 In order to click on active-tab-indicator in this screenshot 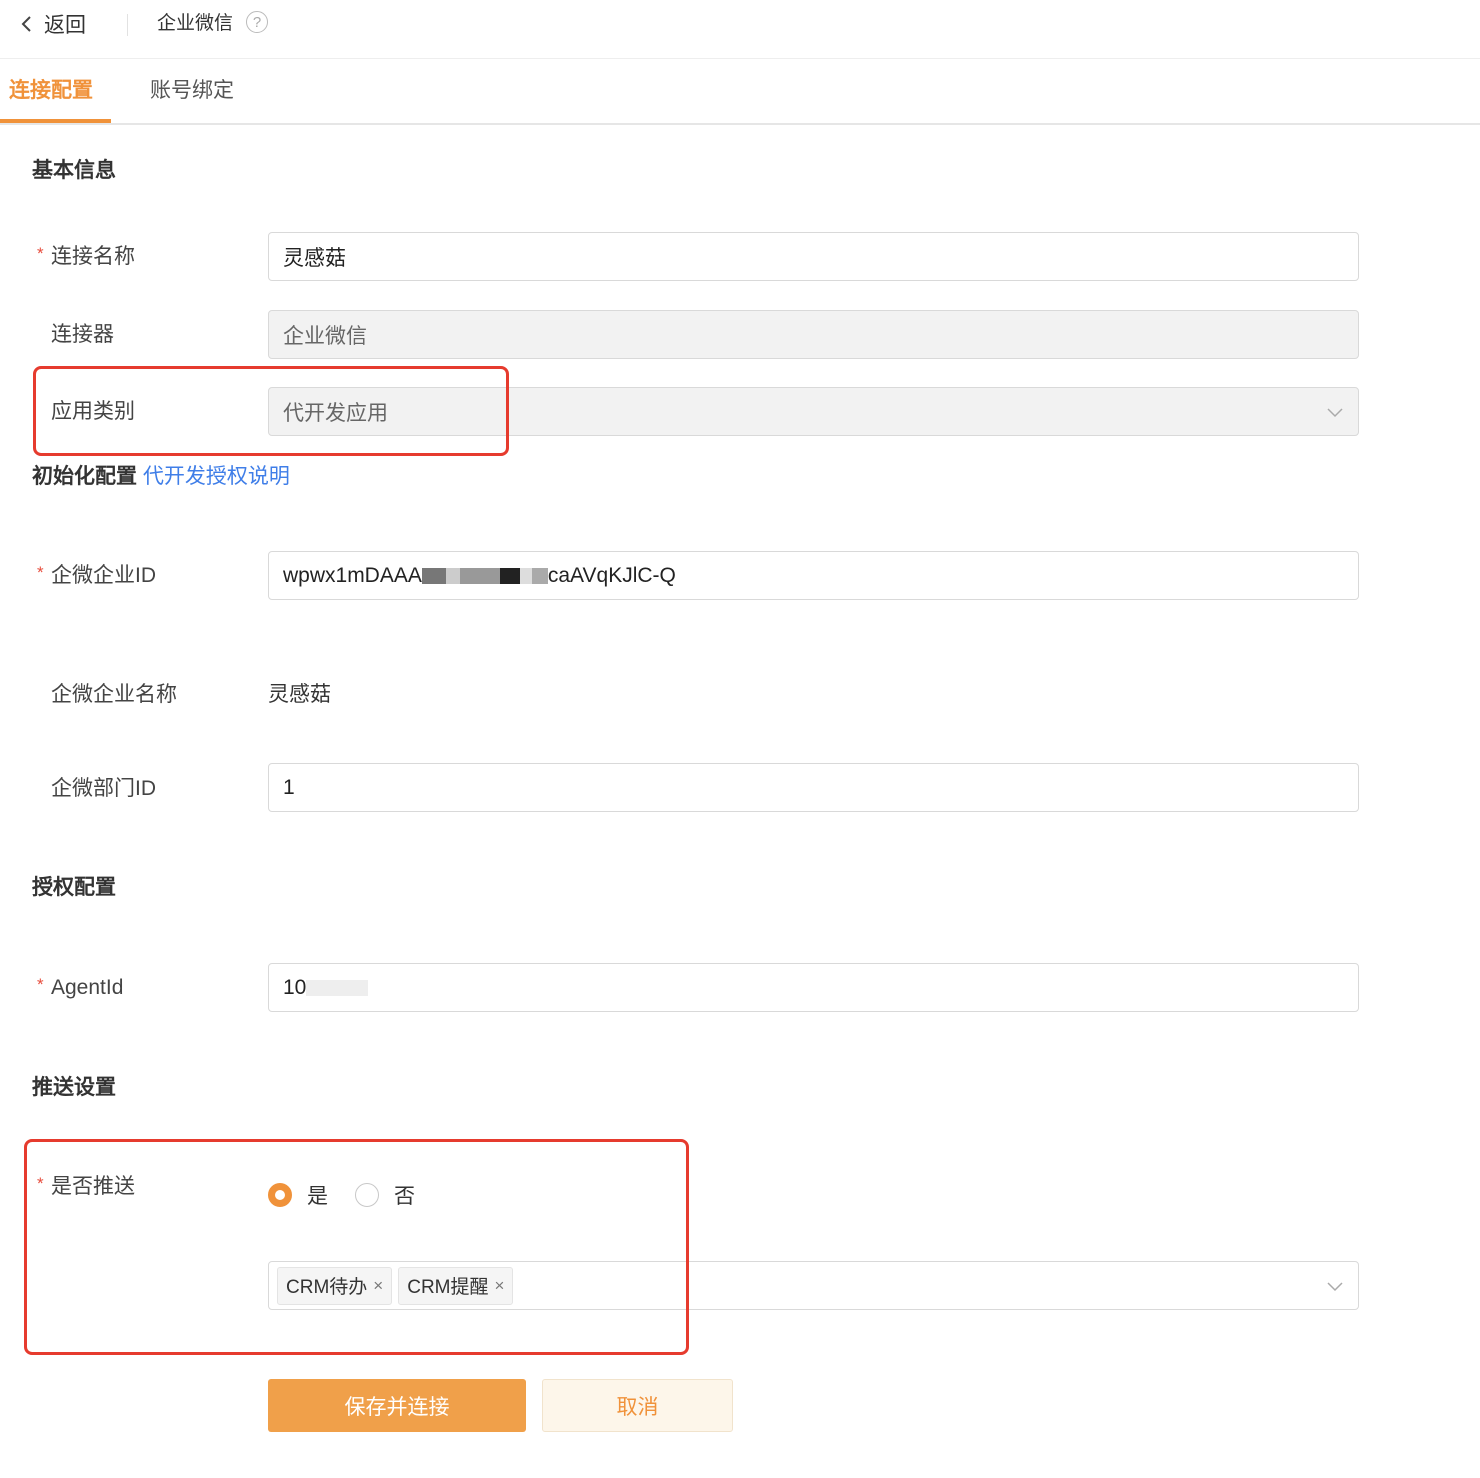, I will do `click(55, 121)`.